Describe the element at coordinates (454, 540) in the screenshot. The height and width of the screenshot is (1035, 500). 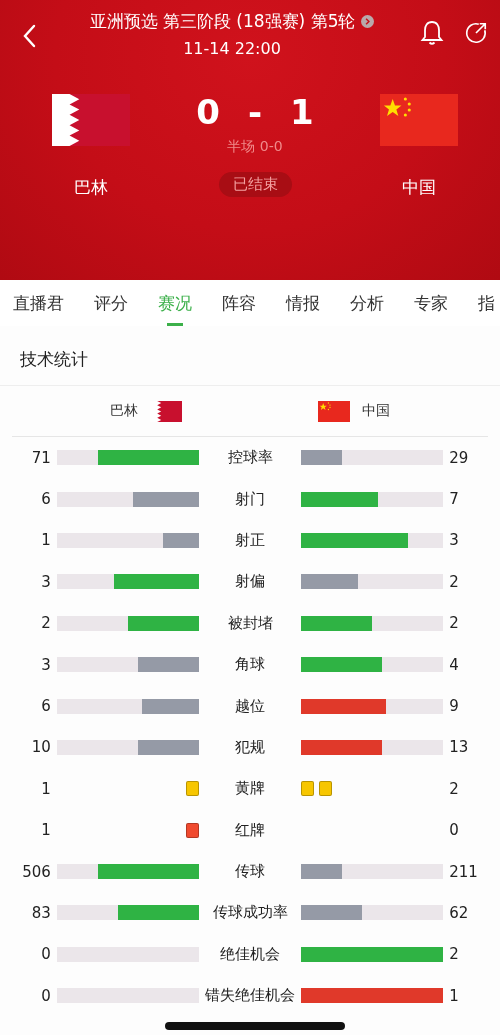
I see `away-stat-value: 3` at that location.